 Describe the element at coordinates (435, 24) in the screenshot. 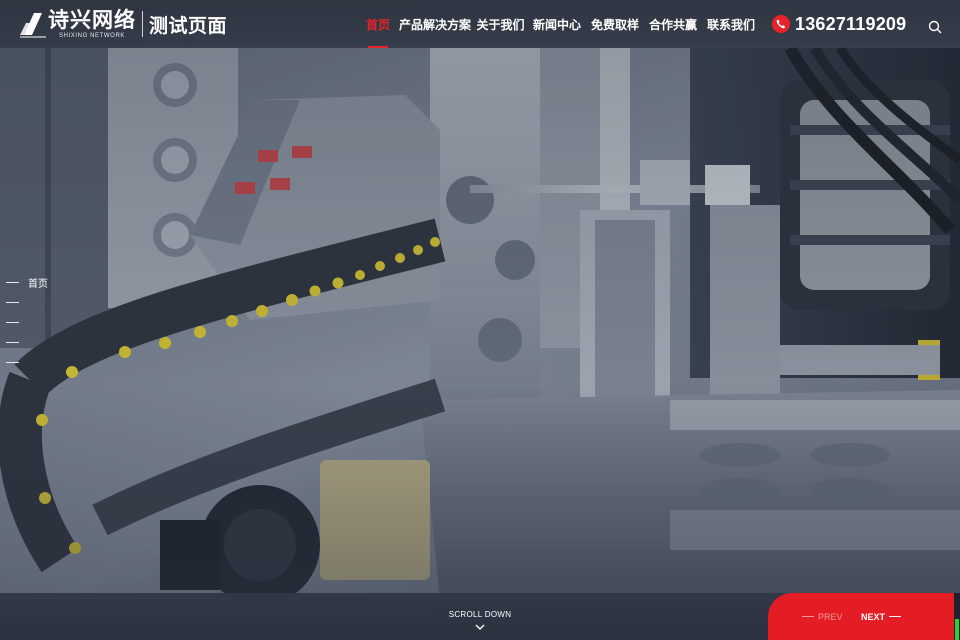

I see `nav-item-solutions: 产品解决方案` at that location.